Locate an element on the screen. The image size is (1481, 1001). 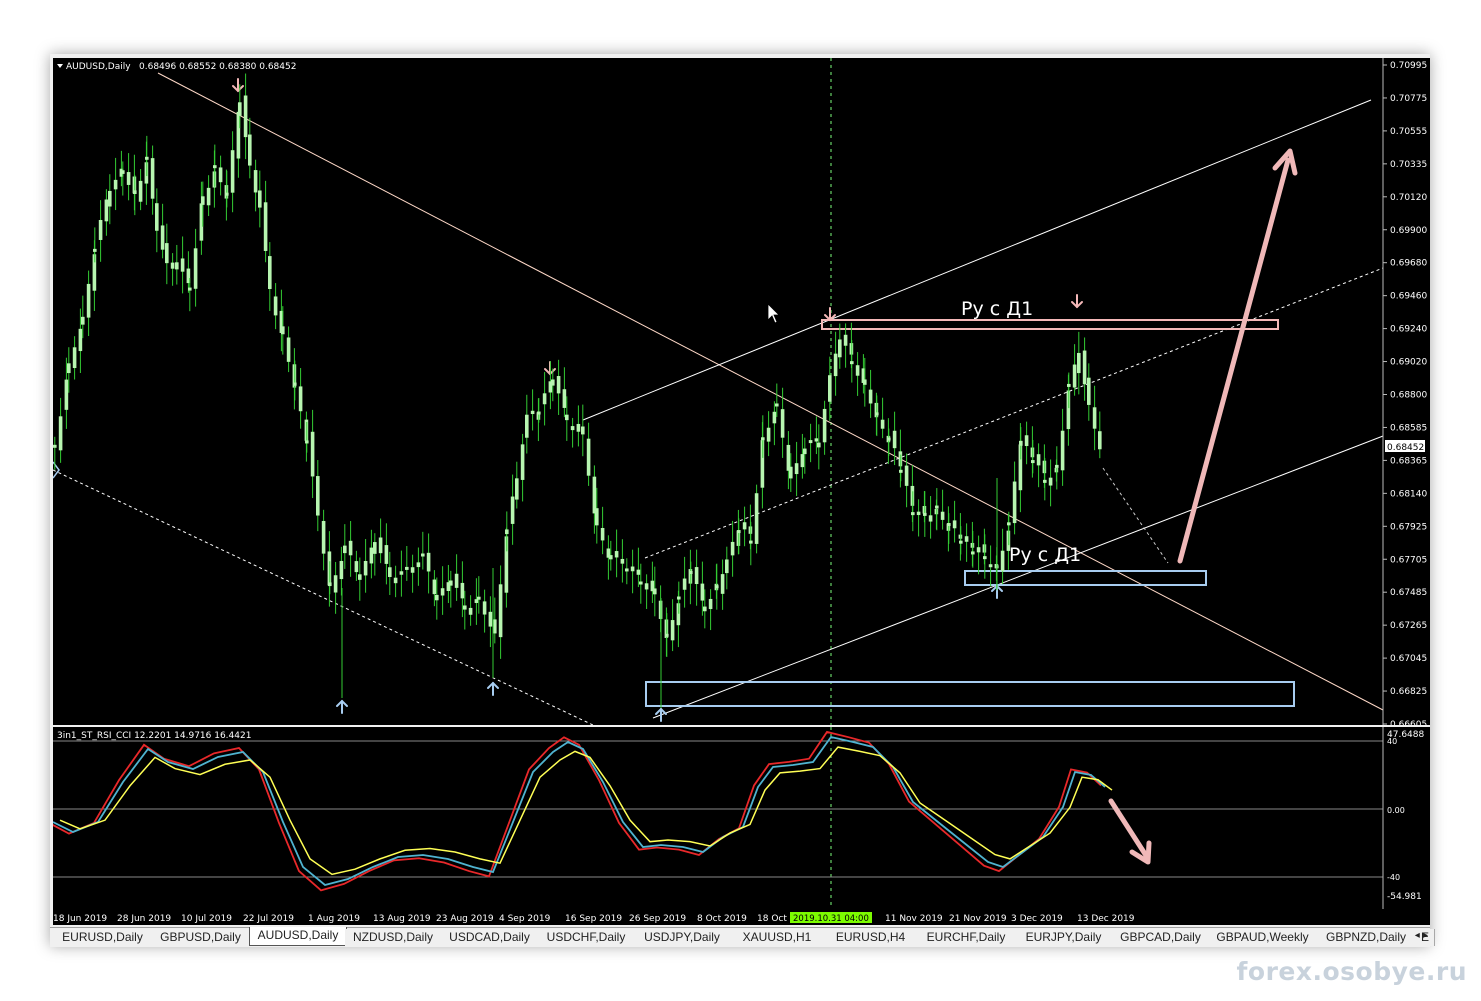
time-label: 23 Aug 2019 is located at coordinates (465, 919).